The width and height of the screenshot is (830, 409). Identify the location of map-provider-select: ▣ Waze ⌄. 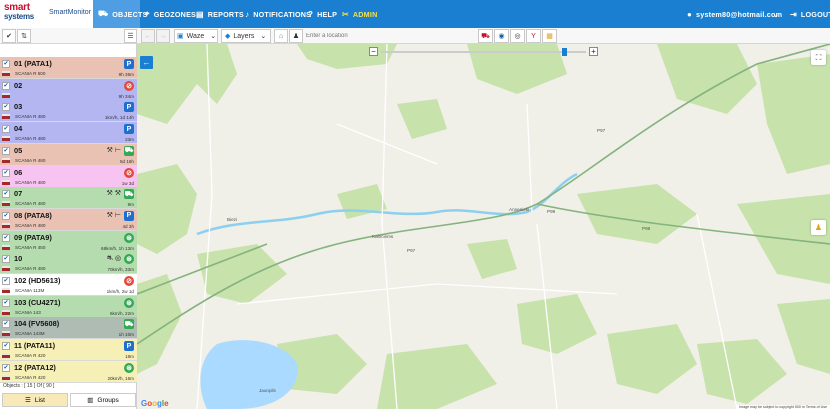
(196, 36).